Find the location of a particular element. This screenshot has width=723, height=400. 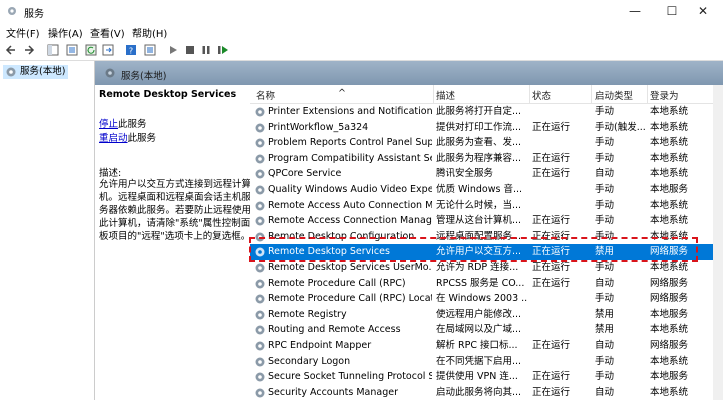

table-row: Remote Registry 使远程用户能修改... 禁用 本地服务 is located at coordinates (486, 315).